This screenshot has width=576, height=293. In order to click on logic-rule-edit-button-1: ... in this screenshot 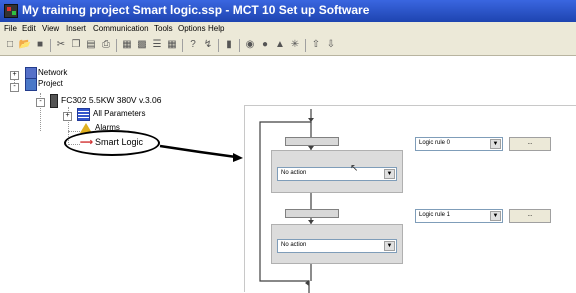, I will do `click(530, 144)`.